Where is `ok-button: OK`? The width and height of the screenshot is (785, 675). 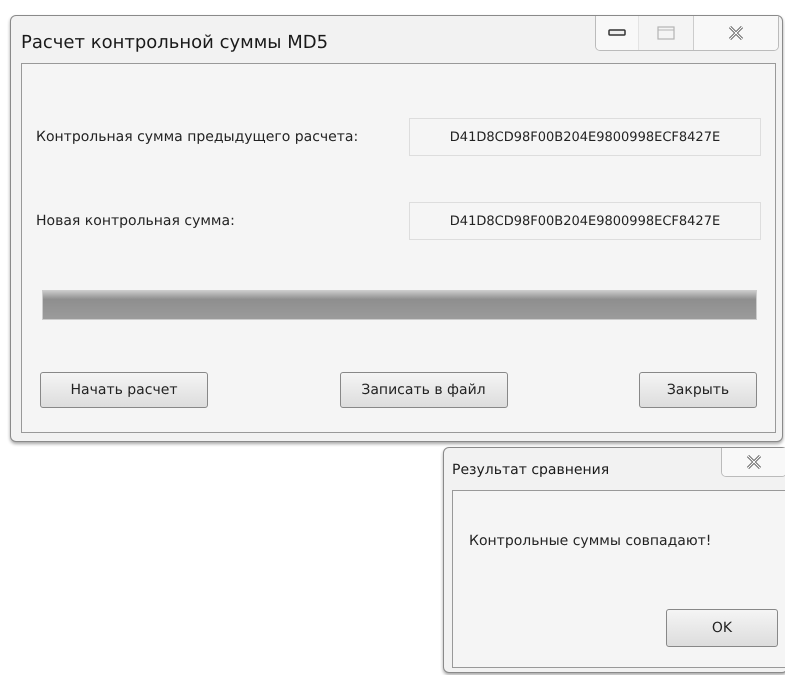
ok-button: OK is located at coordinates (722, 628).